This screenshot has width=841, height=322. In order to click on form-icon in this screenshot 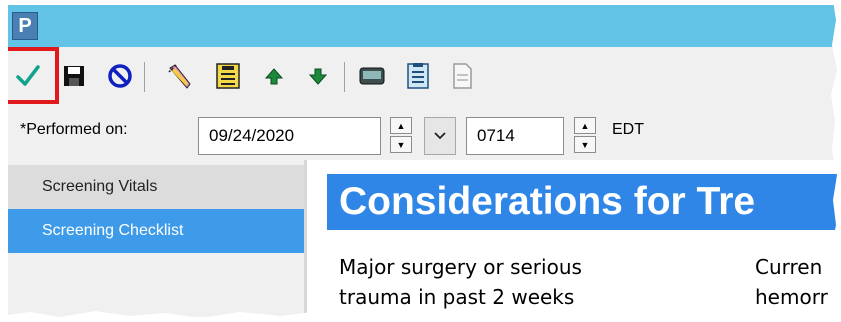, I will do `click(228, 76)`.